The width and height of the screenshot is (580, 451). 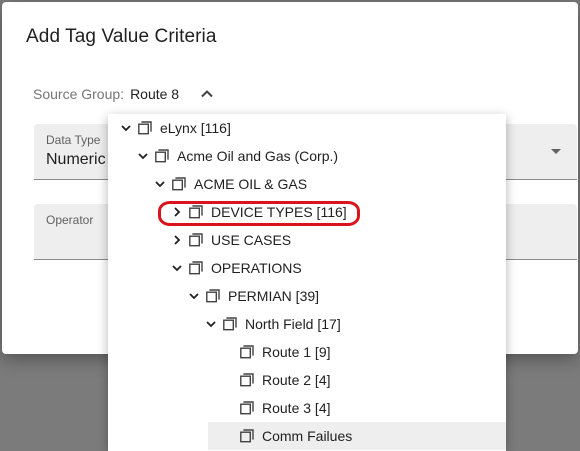 What do you see at coordinates (274, 296) in the screenshot?
I see `tree-item-label: PERMIAN [39]` at bounding box center [274, 296].